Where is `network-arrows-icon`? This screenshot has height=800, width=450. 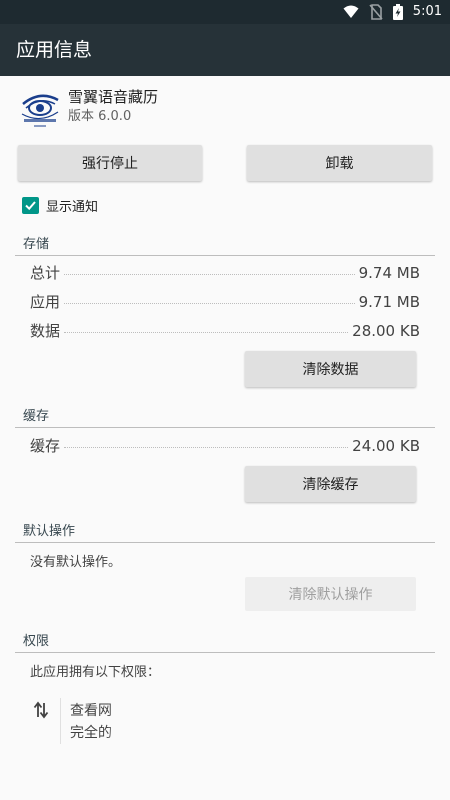 network-arrows-icon is located at coordinates (41, 710).